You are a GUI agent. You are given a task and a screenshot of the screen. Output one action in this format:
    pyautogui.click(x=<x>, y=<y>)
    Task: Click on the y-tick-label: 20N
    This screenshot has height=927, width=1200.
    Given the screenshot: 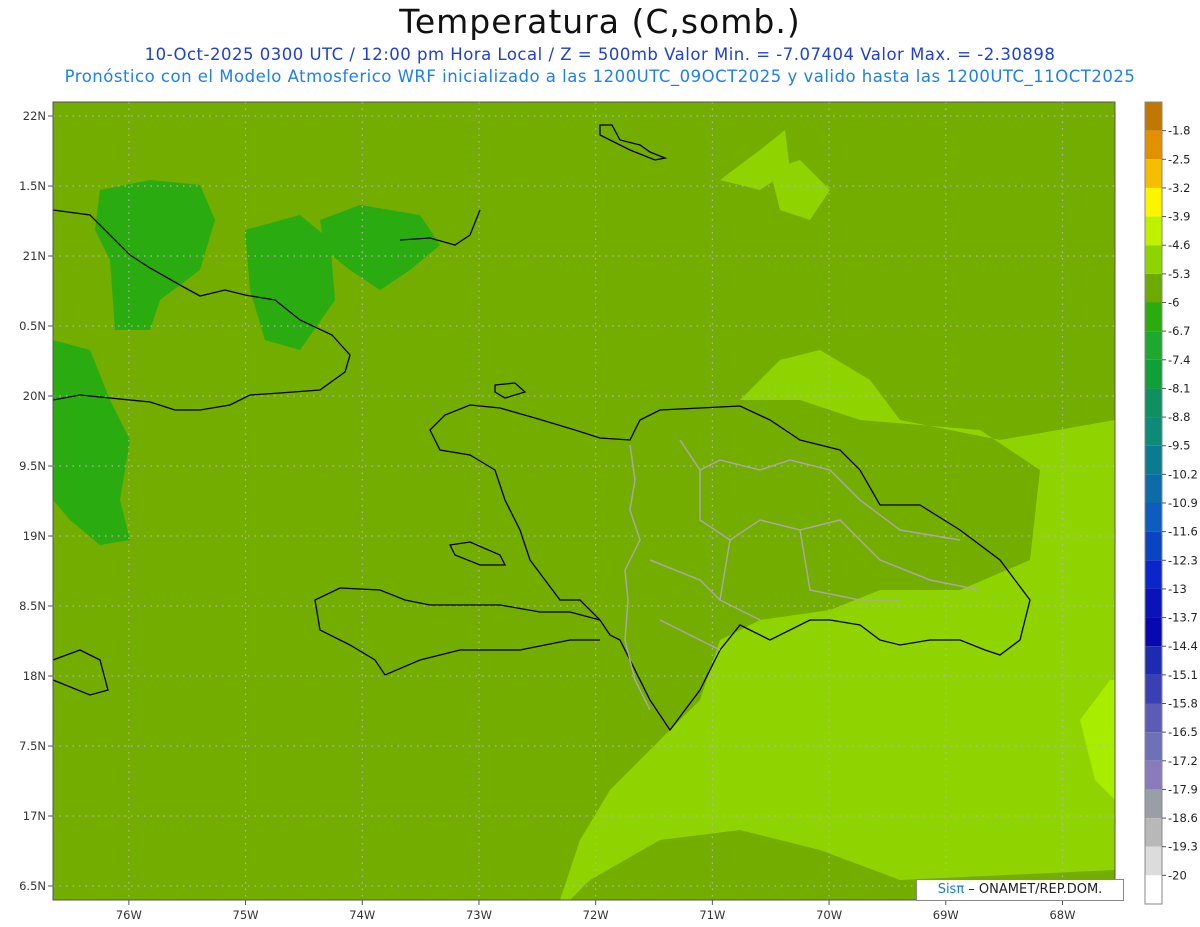 What is the action you would take?
    pyautogui.click(x=34, y=396)
    